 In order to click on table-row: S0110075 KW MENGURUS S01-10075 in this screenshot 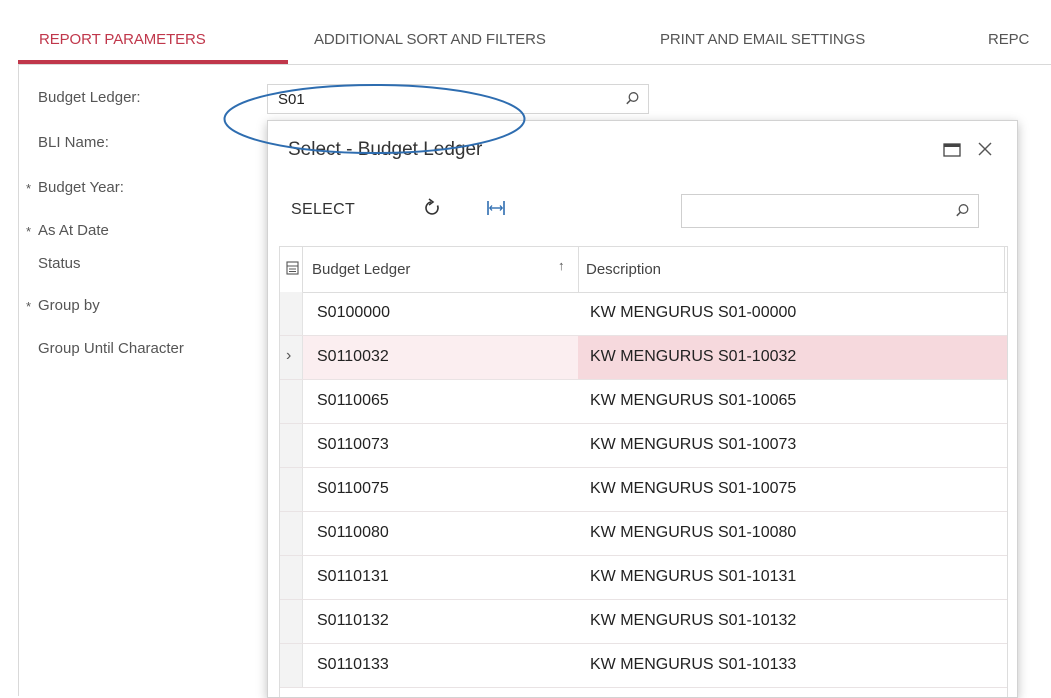, I will do `click(643, 490)`.